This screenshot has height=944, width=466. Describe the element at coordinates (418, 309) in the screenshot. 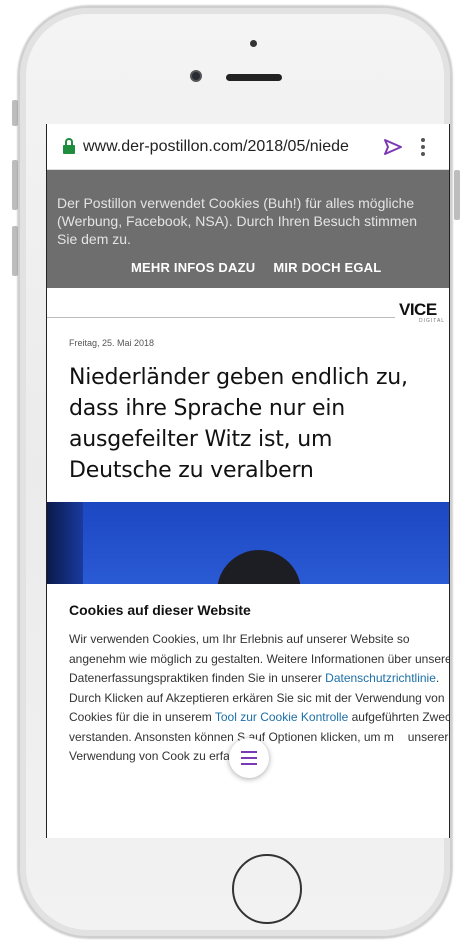

I see `partner-logo: VICE` at that location.